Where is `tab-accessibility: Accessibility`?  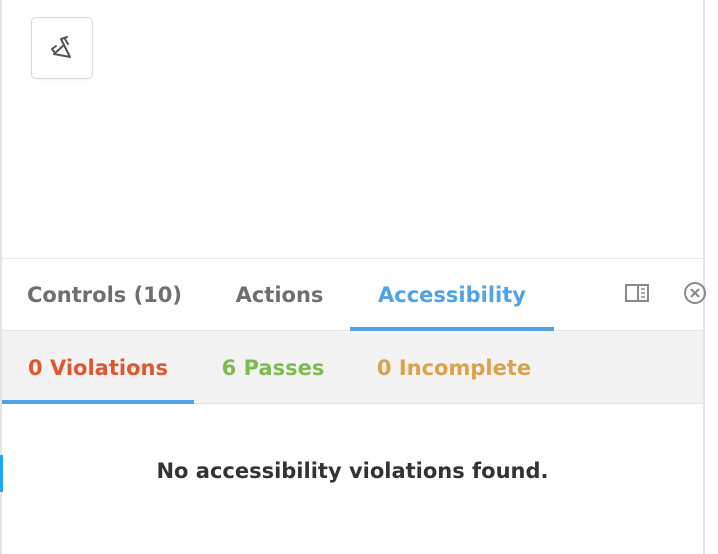 tab-accessibility: Accessibility is located at coordinates (452, 295).